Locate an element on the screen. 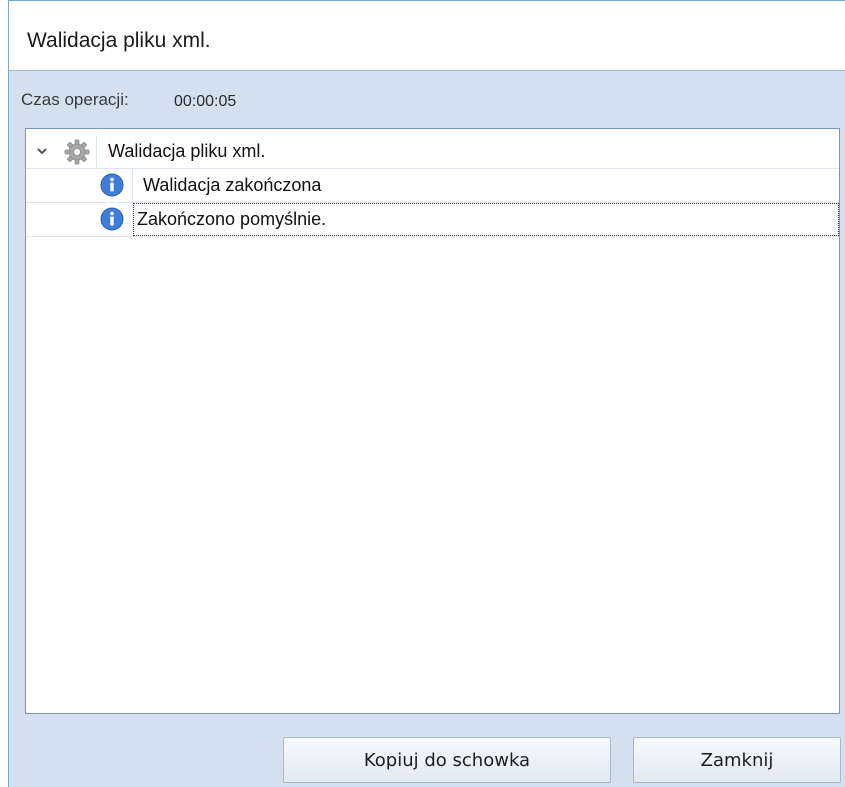 The height and width of the screenshot is (787, 845). tree-item-label: Walidacja zakończona is located at coordinates (232, 185).